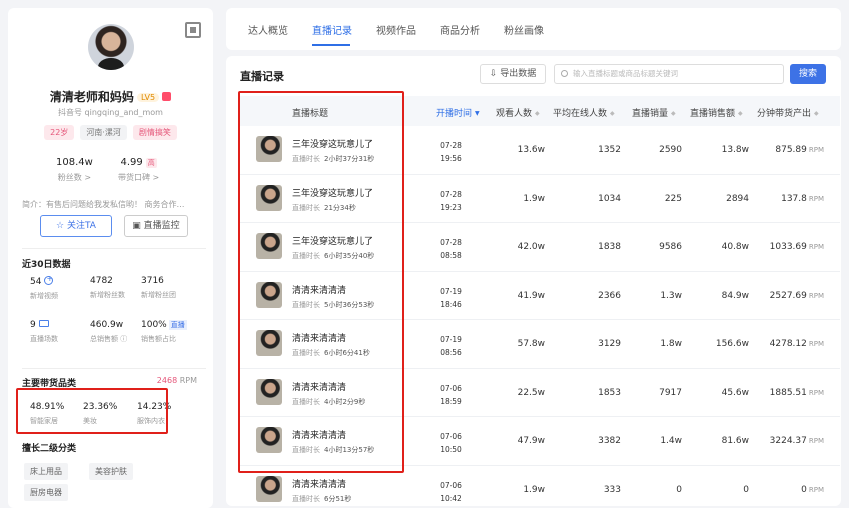 The image size is (849, 508). I want to click on location-tag: 河南·漯河, so click(103, 132).